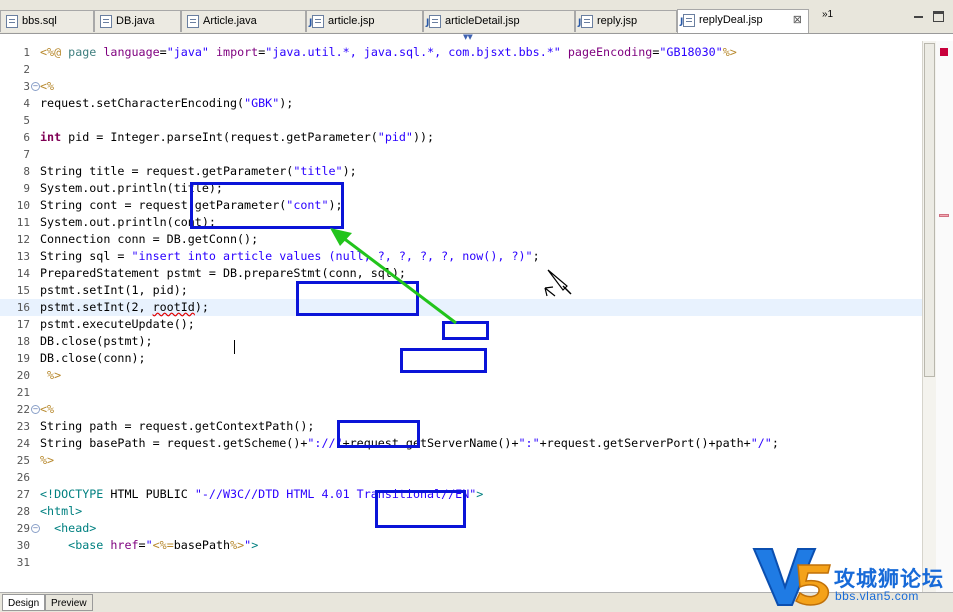 The height and width of the screenshot is (612, 953). I want to click on tab-articledetail-jsp: JarticleDetail.jsp, so click(499, 21).